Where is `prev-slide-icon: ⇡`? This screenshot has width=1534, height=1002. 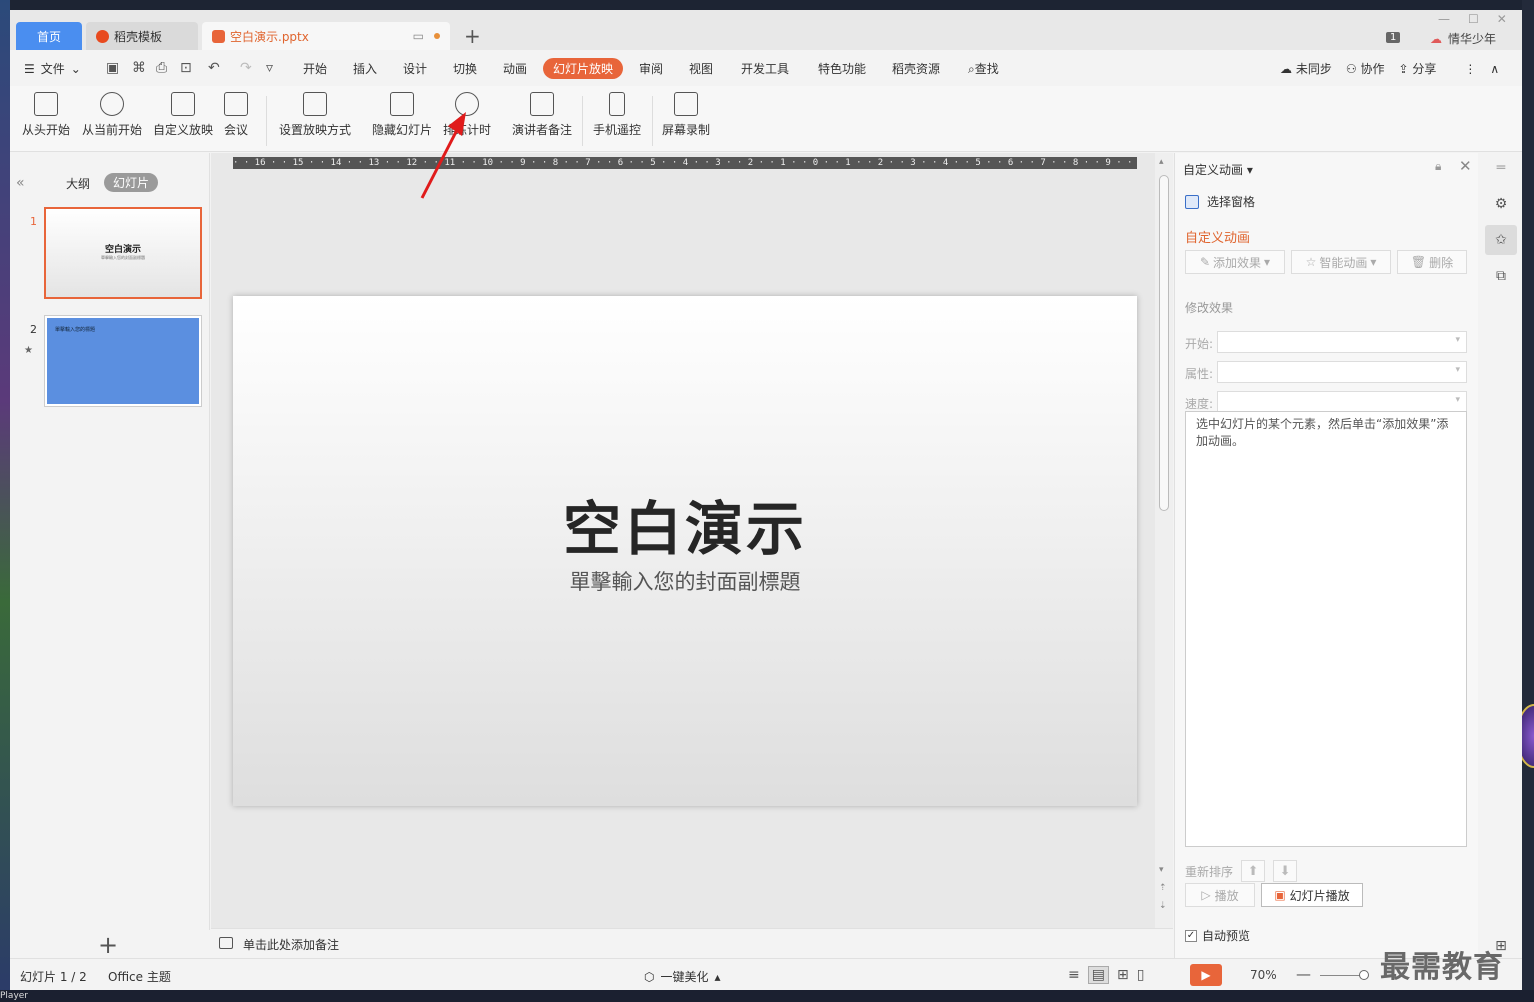 prev-slide-icon: ⇡ is located at coordinates (1163, 888).